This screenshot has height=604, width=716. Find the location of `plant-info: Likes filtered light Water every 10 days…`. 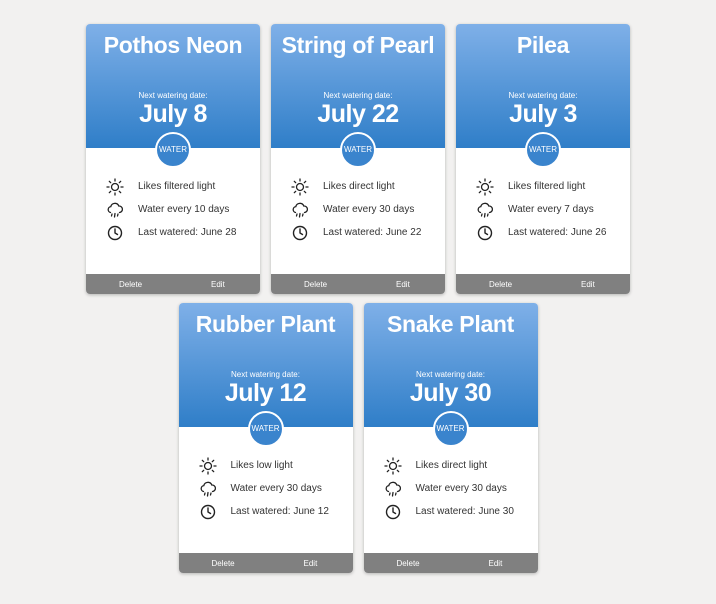

plant-info: Likes filtered light Water every 10 days… is located at coordinates (180, 209).